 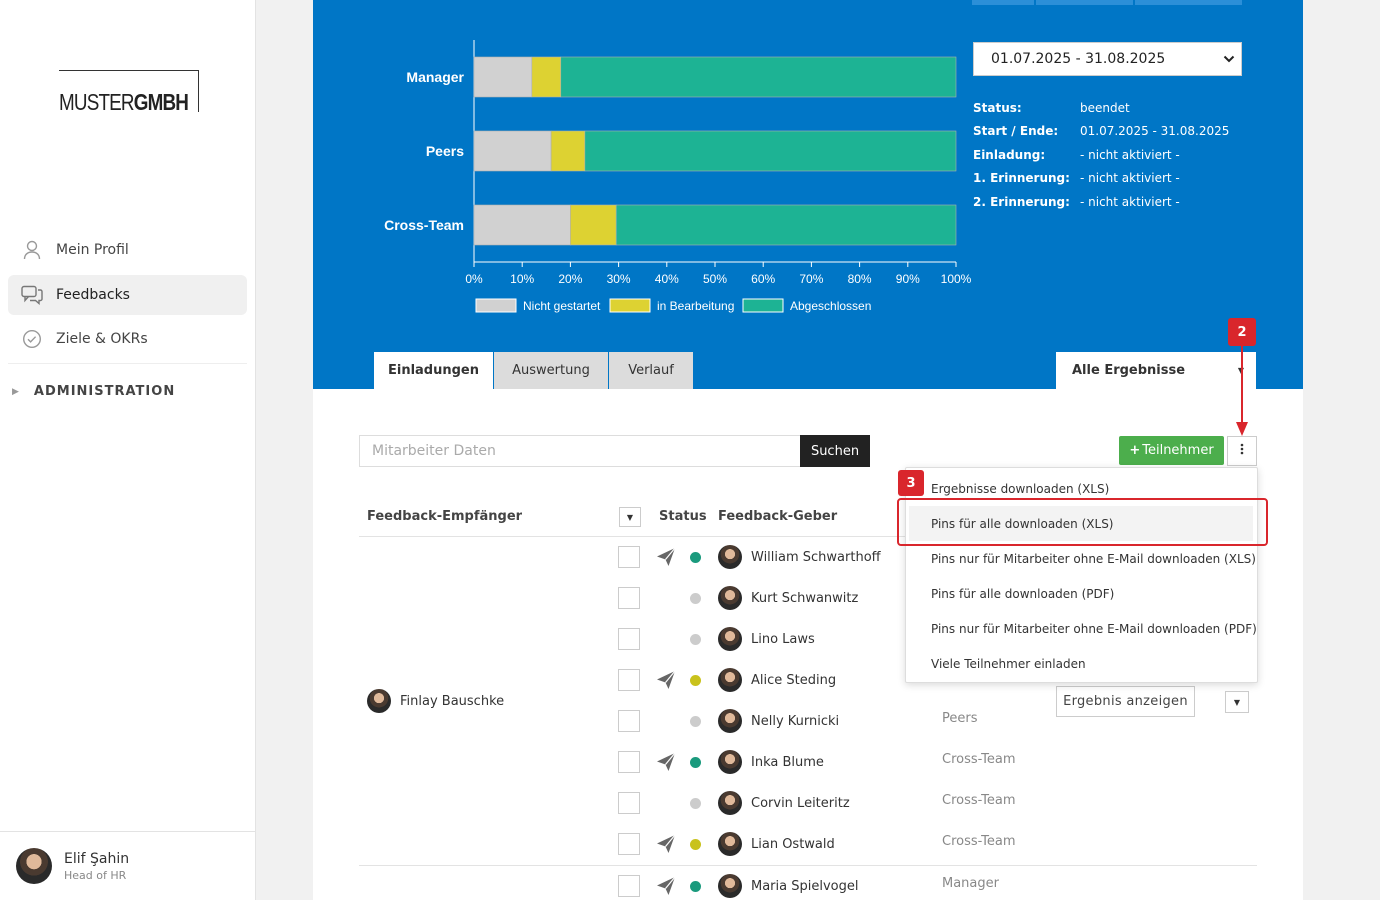 I want to click on nav-item-ziele-okrs: Ziele & OKRs, so click(x=127, y=339).